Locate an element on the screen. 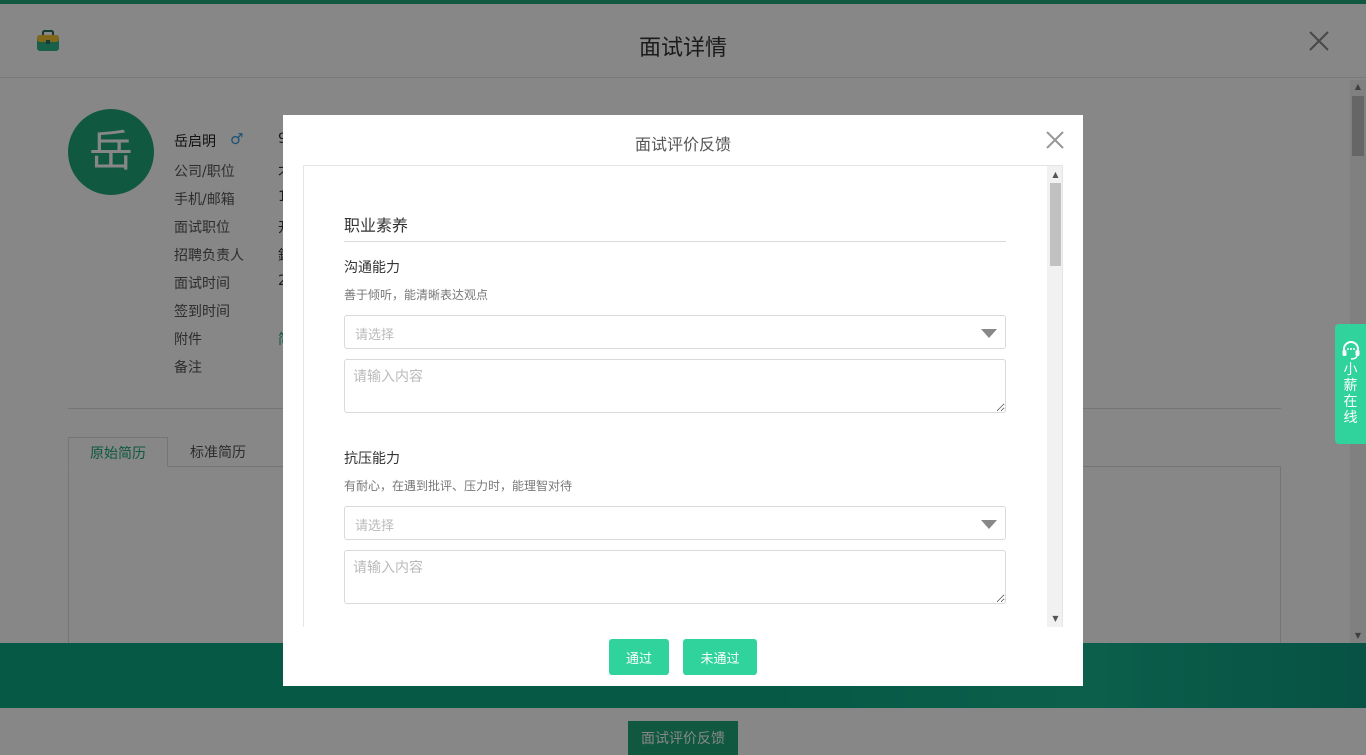  comment-textarea-communication is located at coordinates (675, 386).